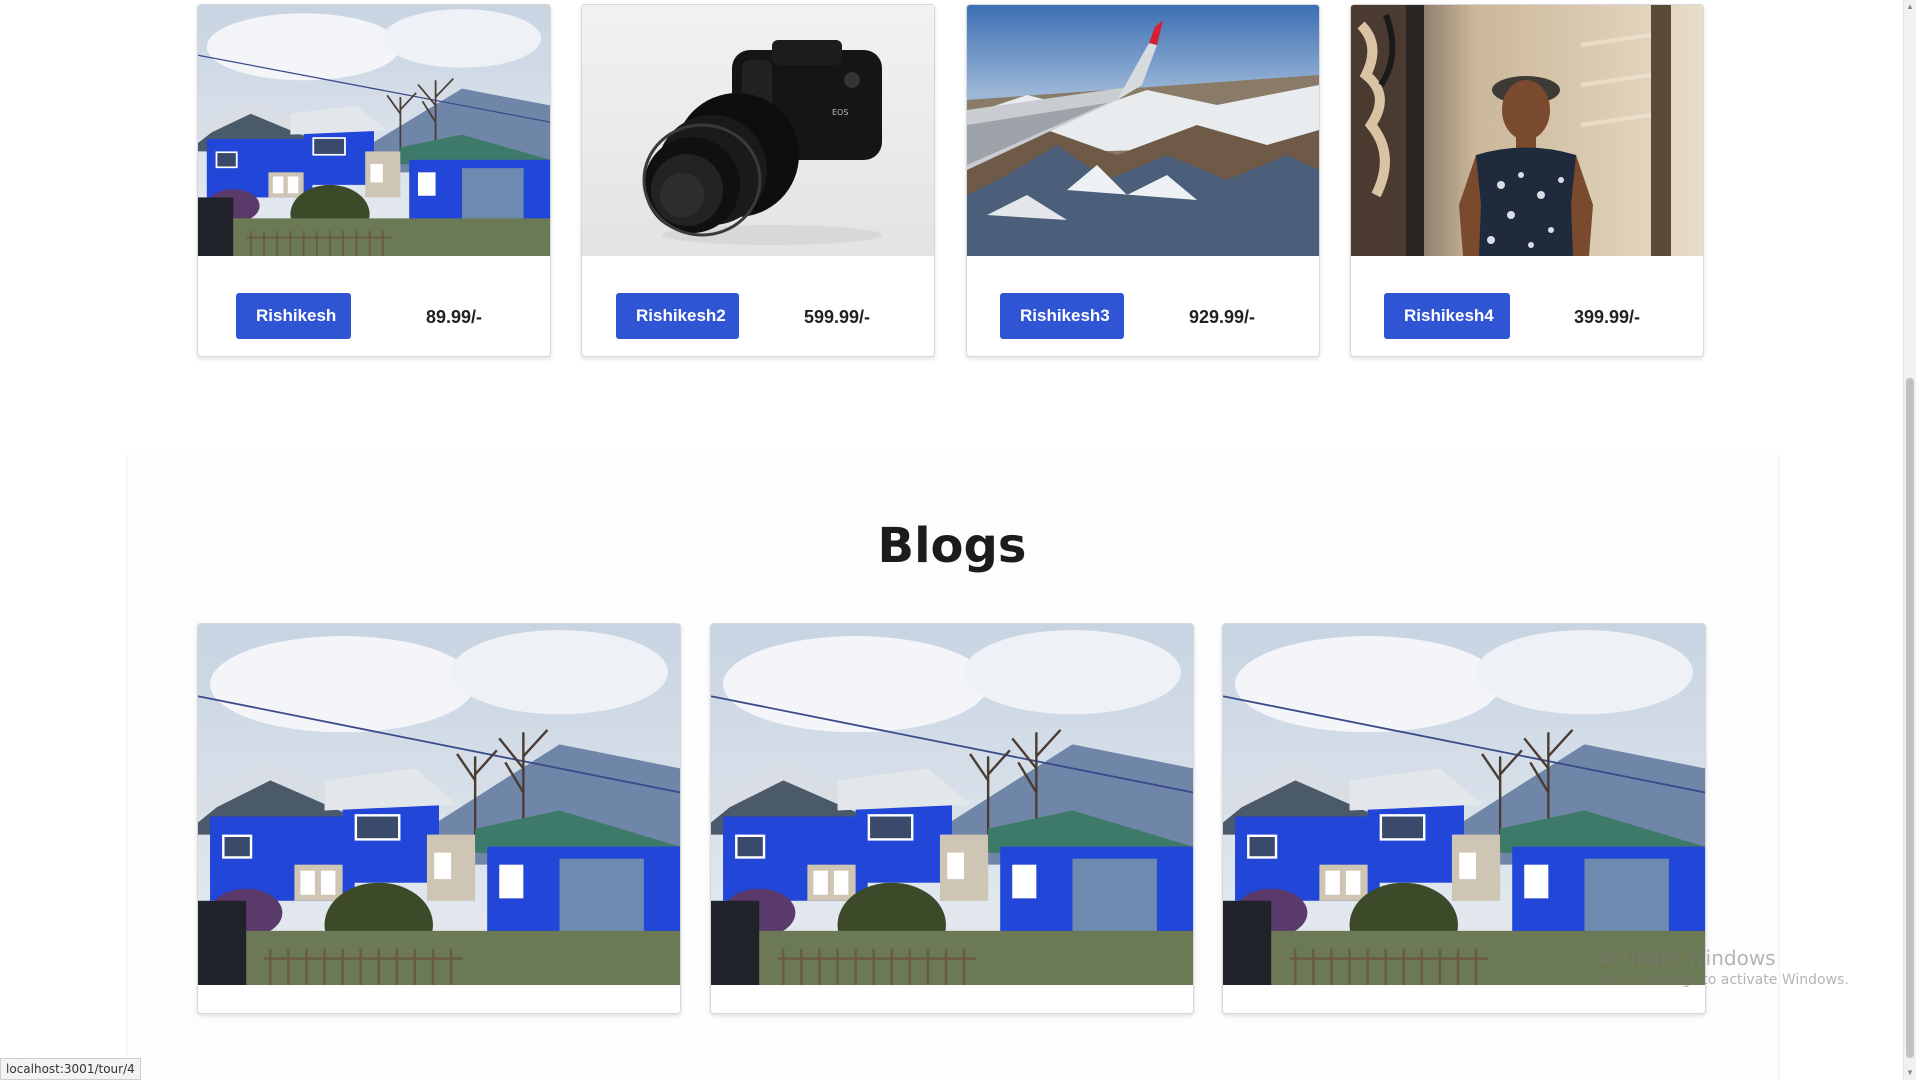 This screenshot has width=1916, height=1080. I want to click on tour-name-button: Rishikesh4, so click(1447, 316).